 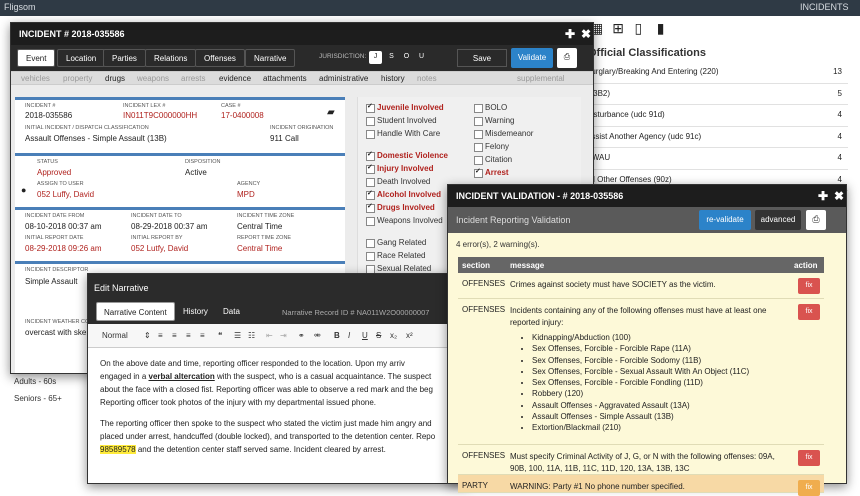 What do you see at coordinates (220, 335) in the screenshot?
I see `quote-icon: ❝` at bounding box center [220, 335].